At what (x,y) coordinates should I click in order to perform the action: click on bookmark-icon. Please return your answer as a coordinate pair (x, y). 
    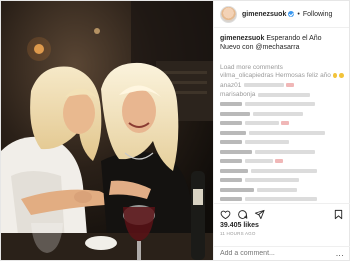
    Looking at the image, I should click on (338, 214).